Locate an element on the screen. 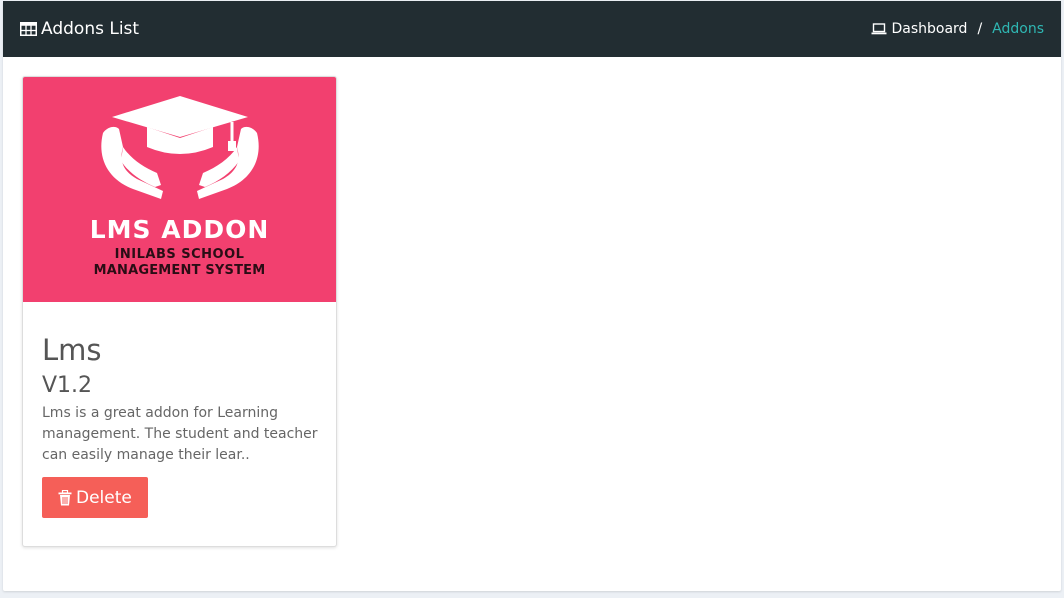  graduation-cap-hands-icon is located at coordinates (180, 147).